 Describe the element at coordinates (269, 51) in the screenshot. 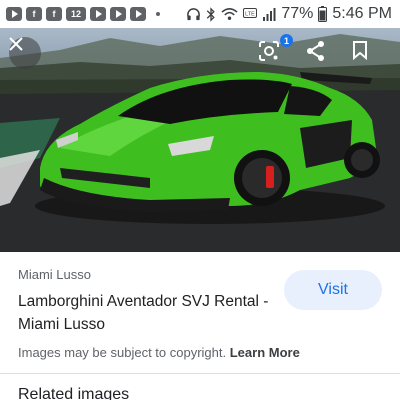

I see `lens-icon` at that location.